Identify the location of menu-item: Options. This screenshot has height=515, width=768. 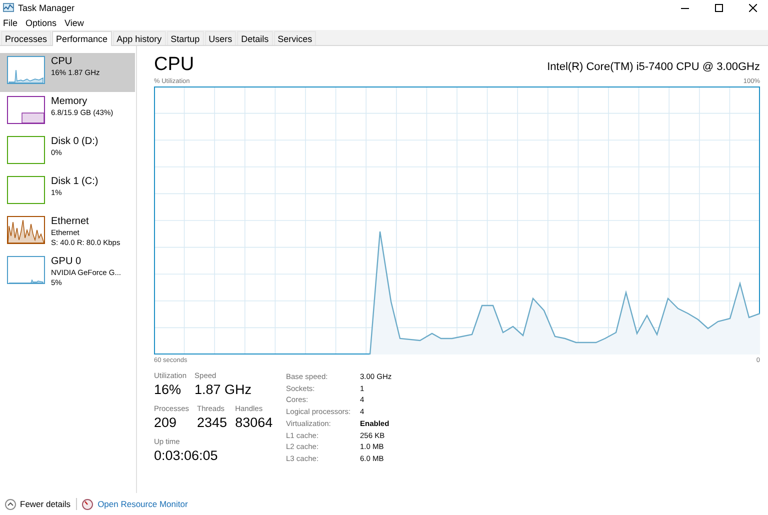
(41, 23).